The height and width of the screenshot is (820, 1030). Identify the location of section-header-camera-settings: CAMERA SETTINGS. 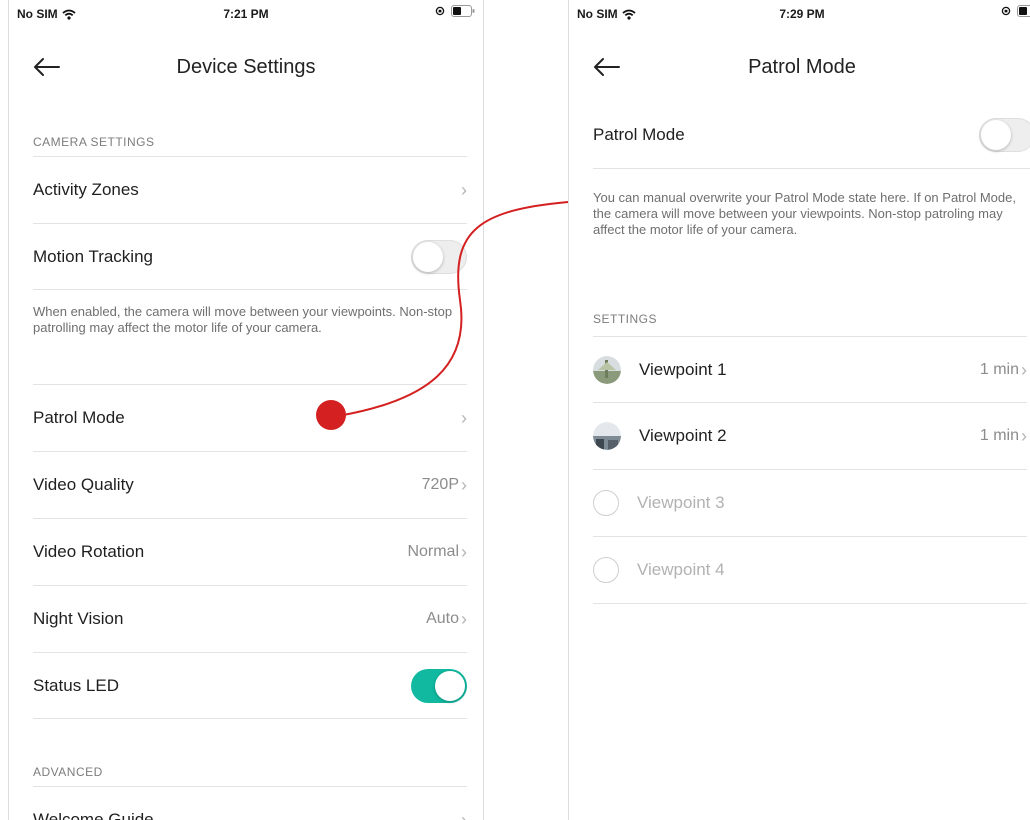
(94, 142).